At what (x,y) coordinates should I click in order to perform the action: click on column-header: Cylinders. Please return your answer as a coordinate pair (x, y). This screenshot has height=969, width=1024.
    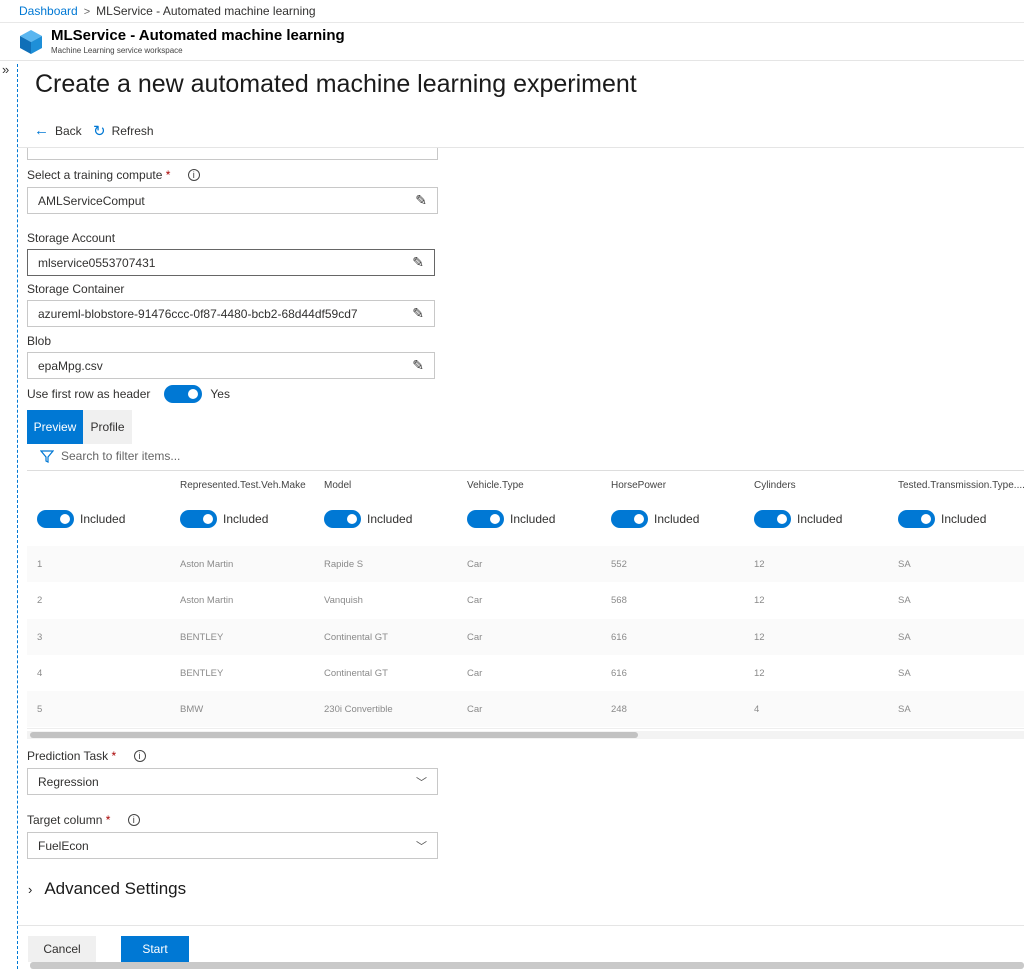
    Looking at the image, I should click on (775, 485).